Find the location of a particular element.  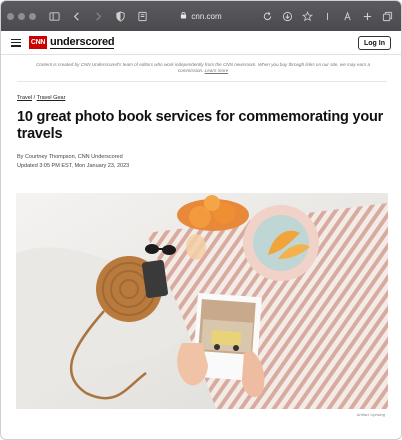

bookmark-star-icon is located at coordinates (307, 16).